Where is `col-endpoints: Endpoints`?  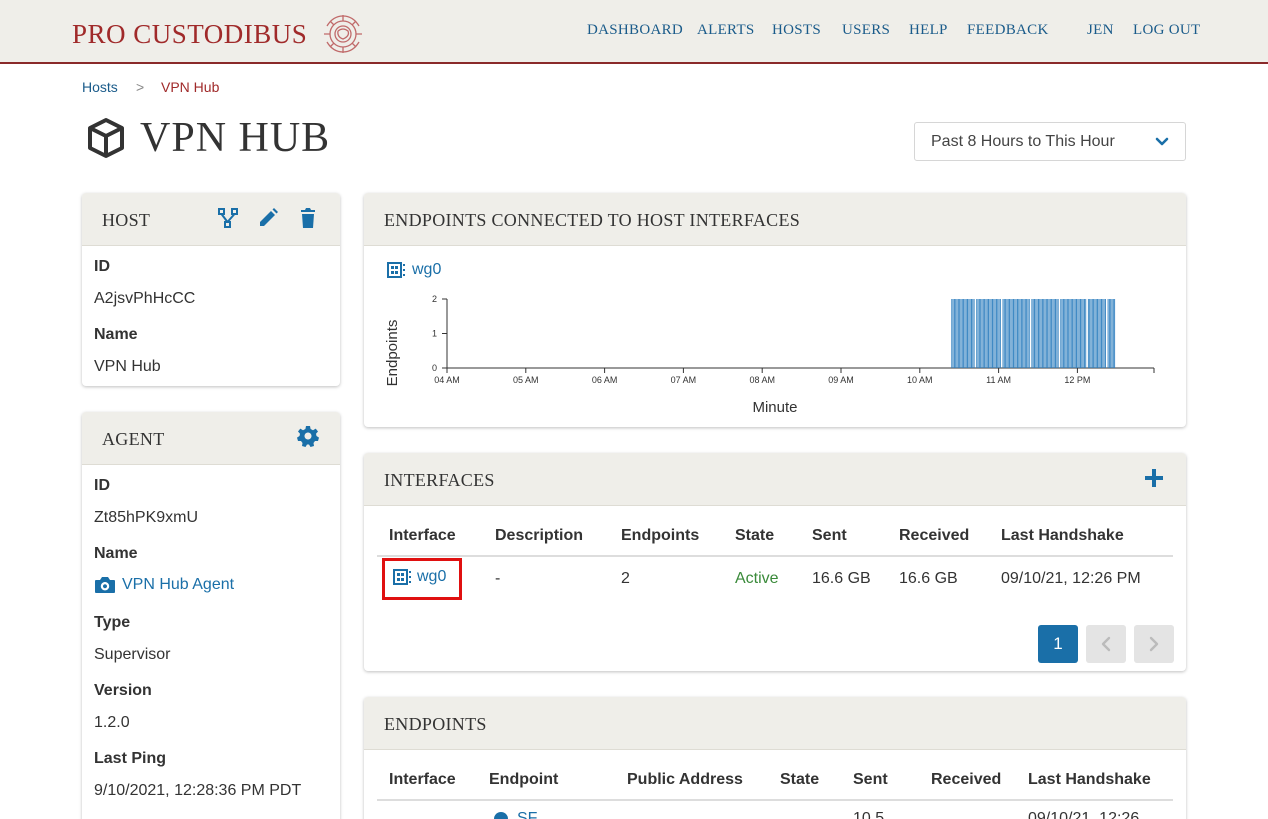
col-endpoints: Endpoints is located at coordinates (660, 536).